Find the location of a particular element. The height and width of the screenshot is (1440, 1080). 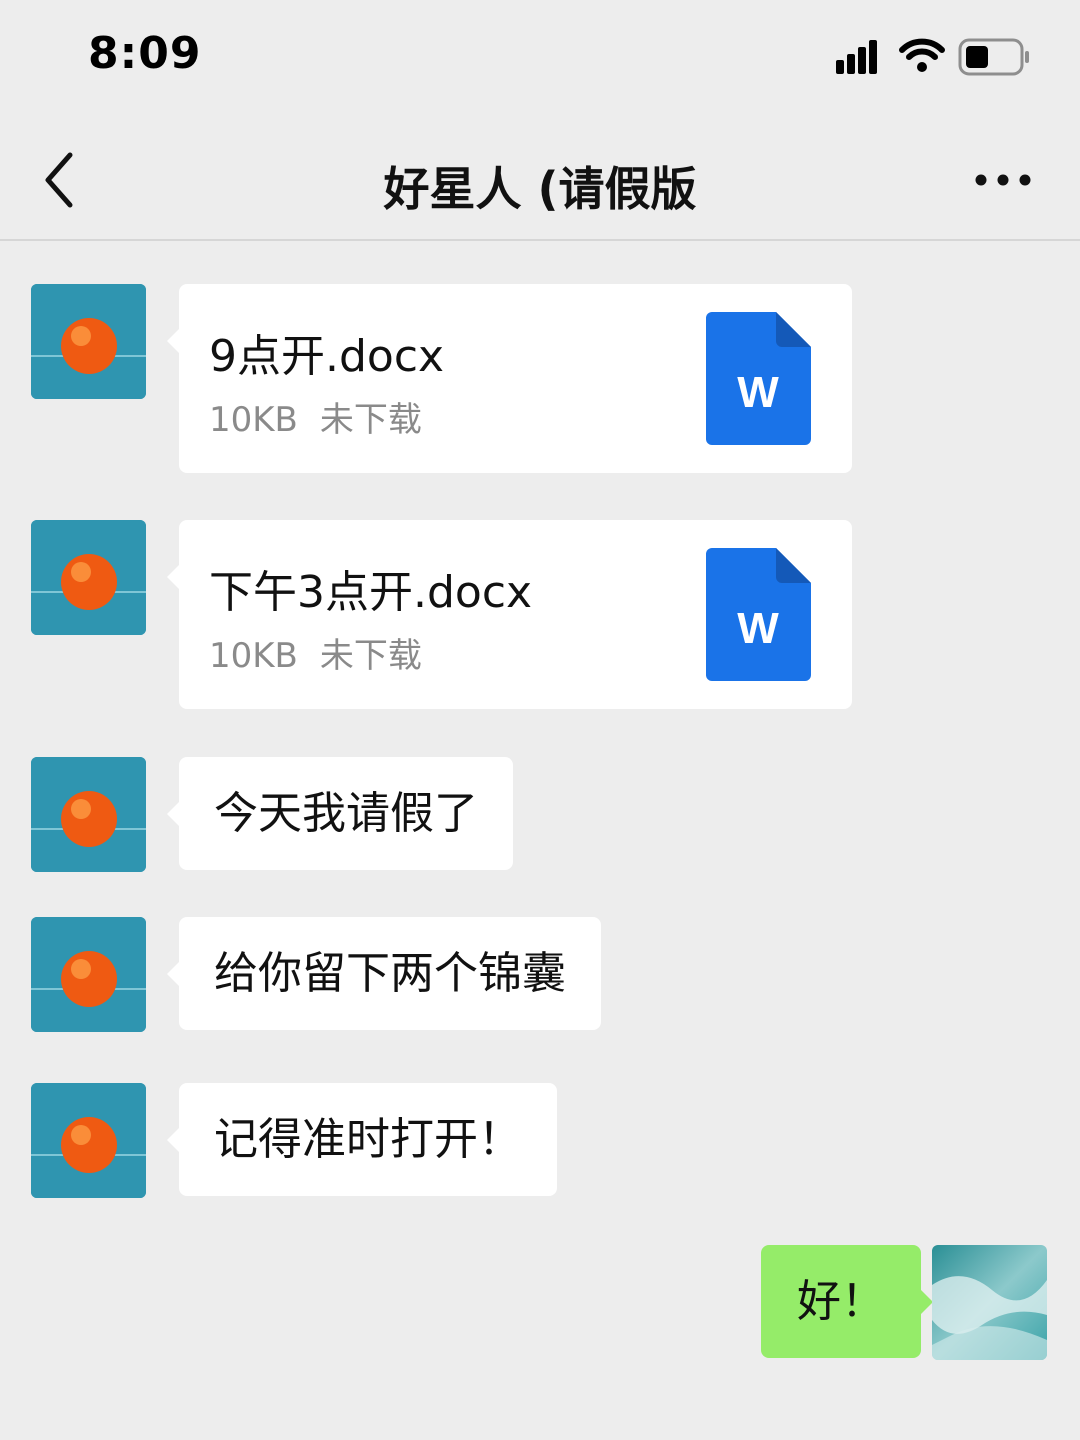

text-message-bubble: 今天我请假了 is located at coordinates (340, 813).